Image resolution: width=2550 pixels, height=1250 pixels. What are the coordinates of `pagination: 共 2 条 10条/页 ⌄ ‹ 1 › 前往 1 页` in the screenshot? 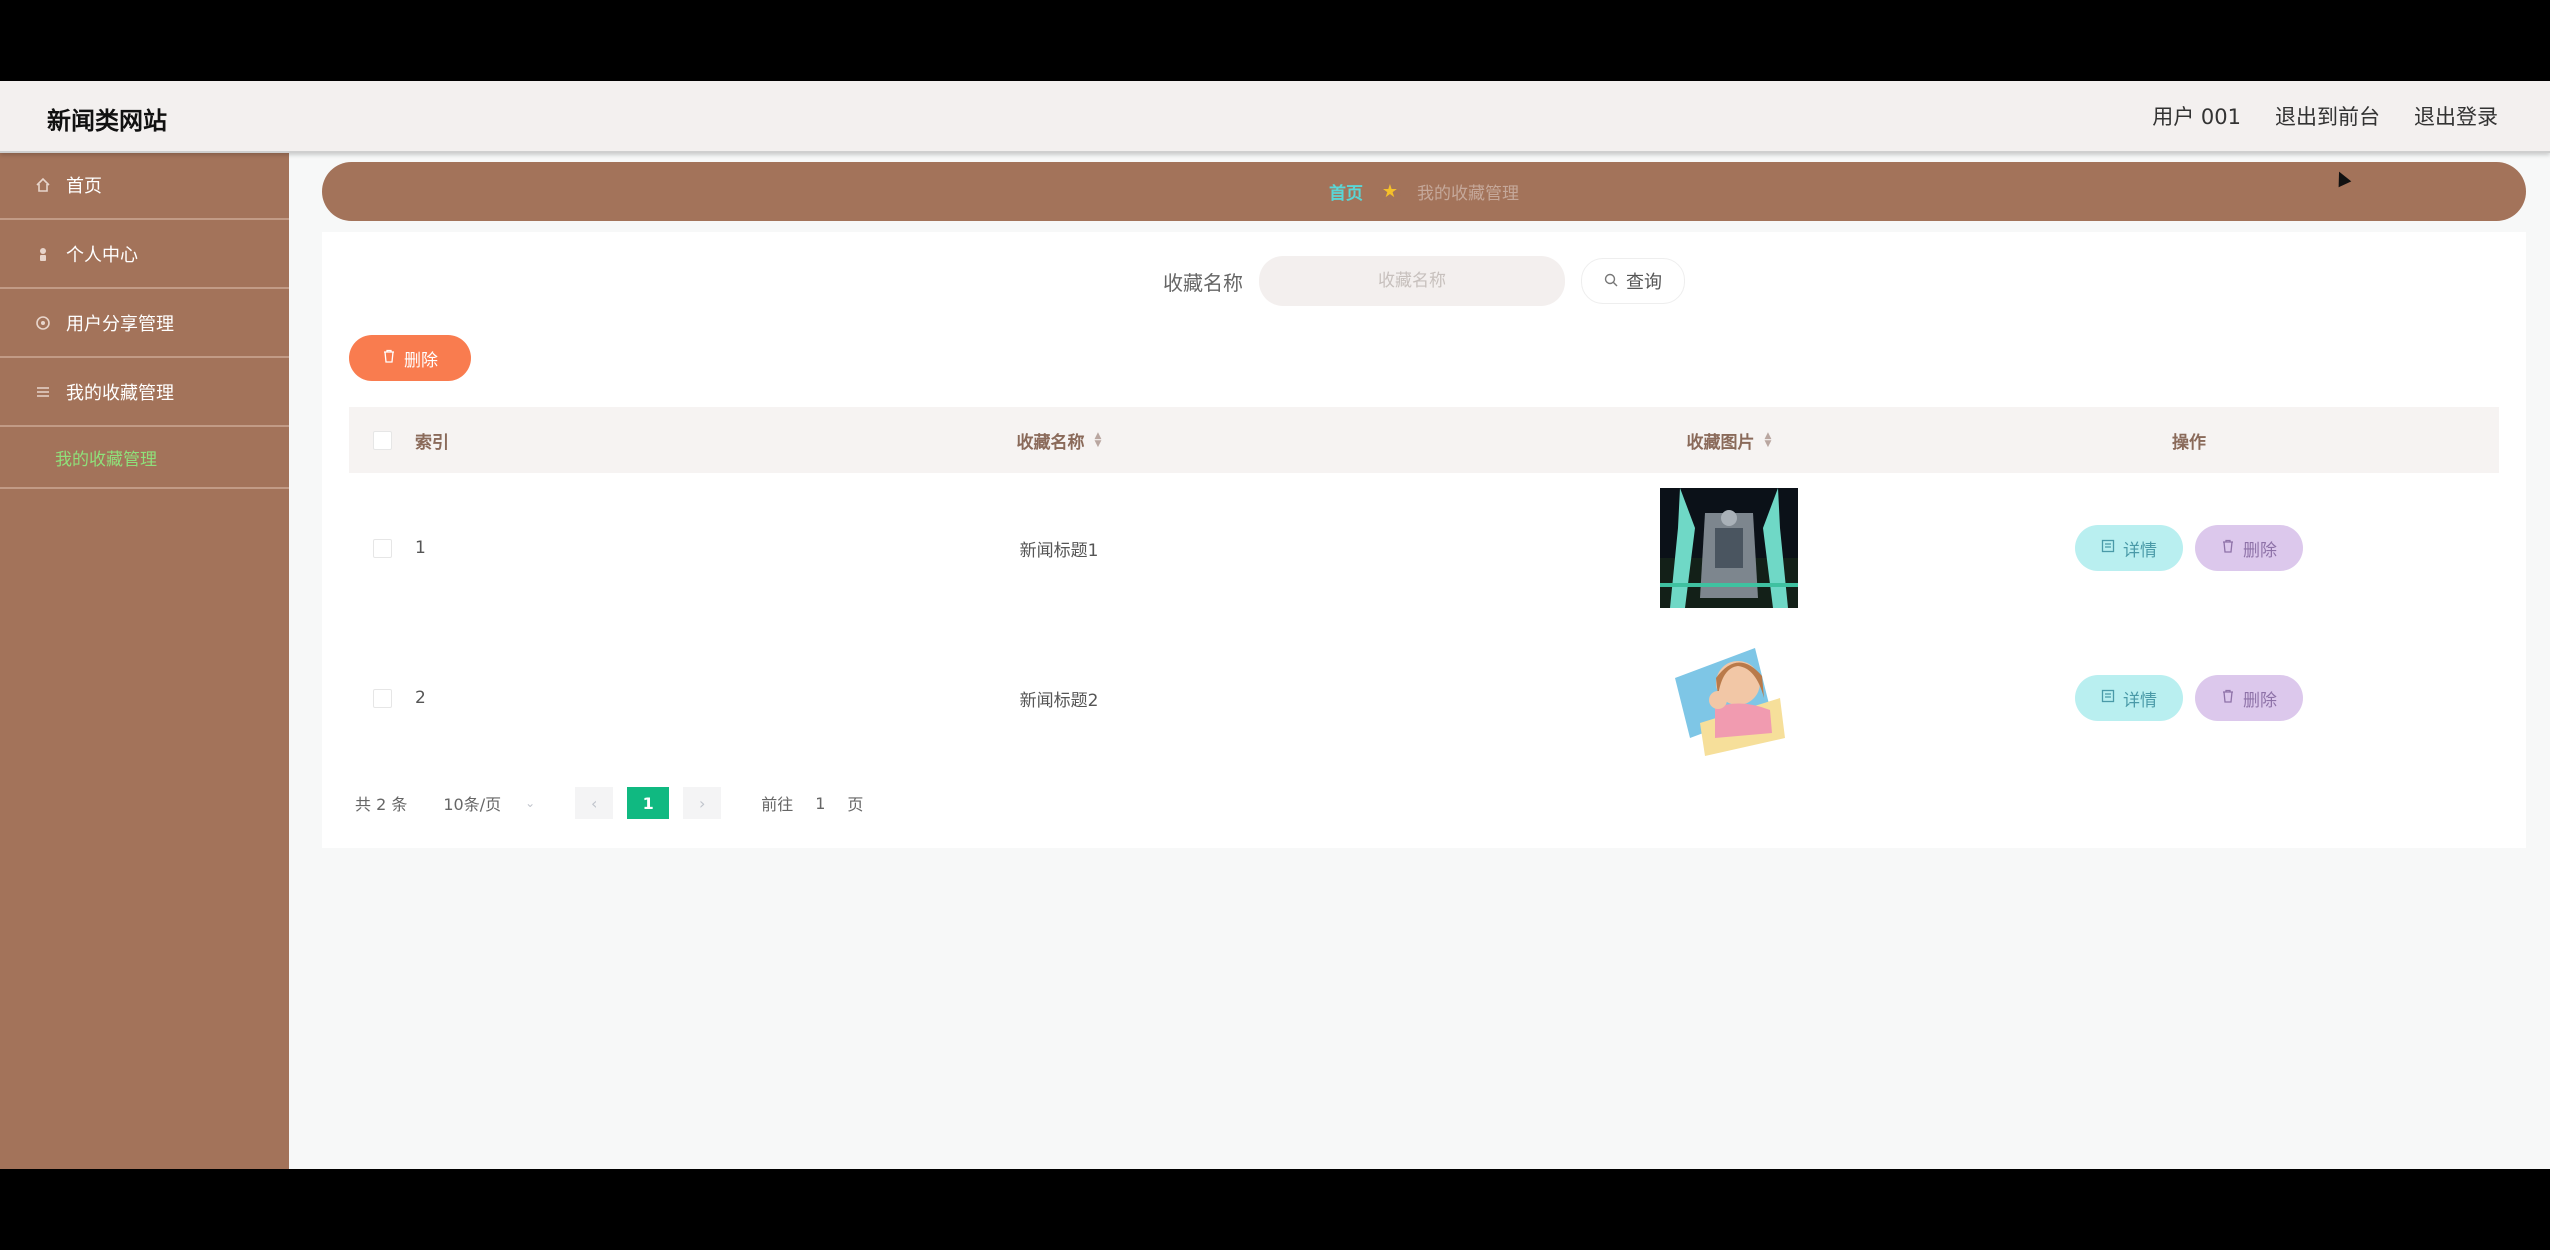 It's located at (609, 803).